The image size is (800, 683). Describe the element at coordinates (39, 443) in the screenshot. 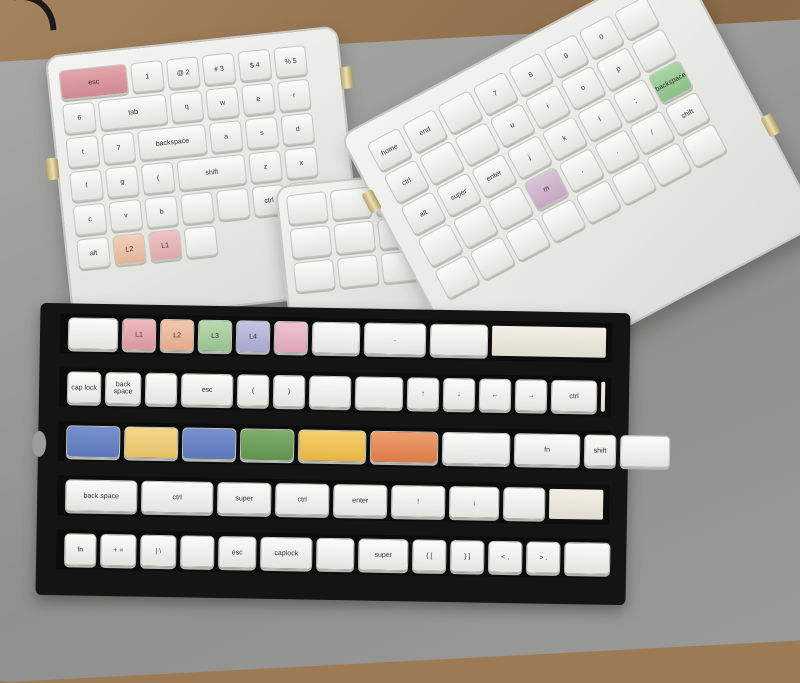

I see `tray-notch` at that location.